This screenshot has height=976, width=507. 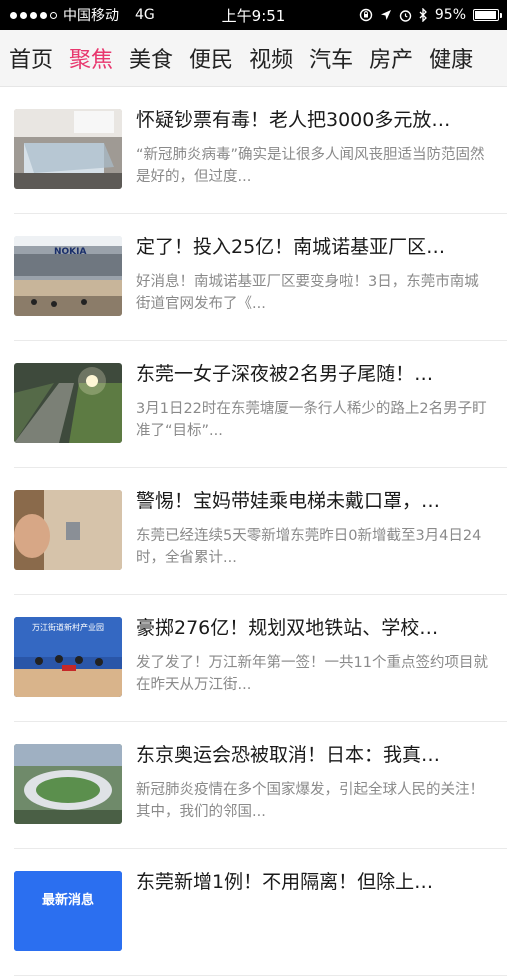 I want to click on thumbnail-caption: 万江街道新村产业园, so click(x=68, y=627).